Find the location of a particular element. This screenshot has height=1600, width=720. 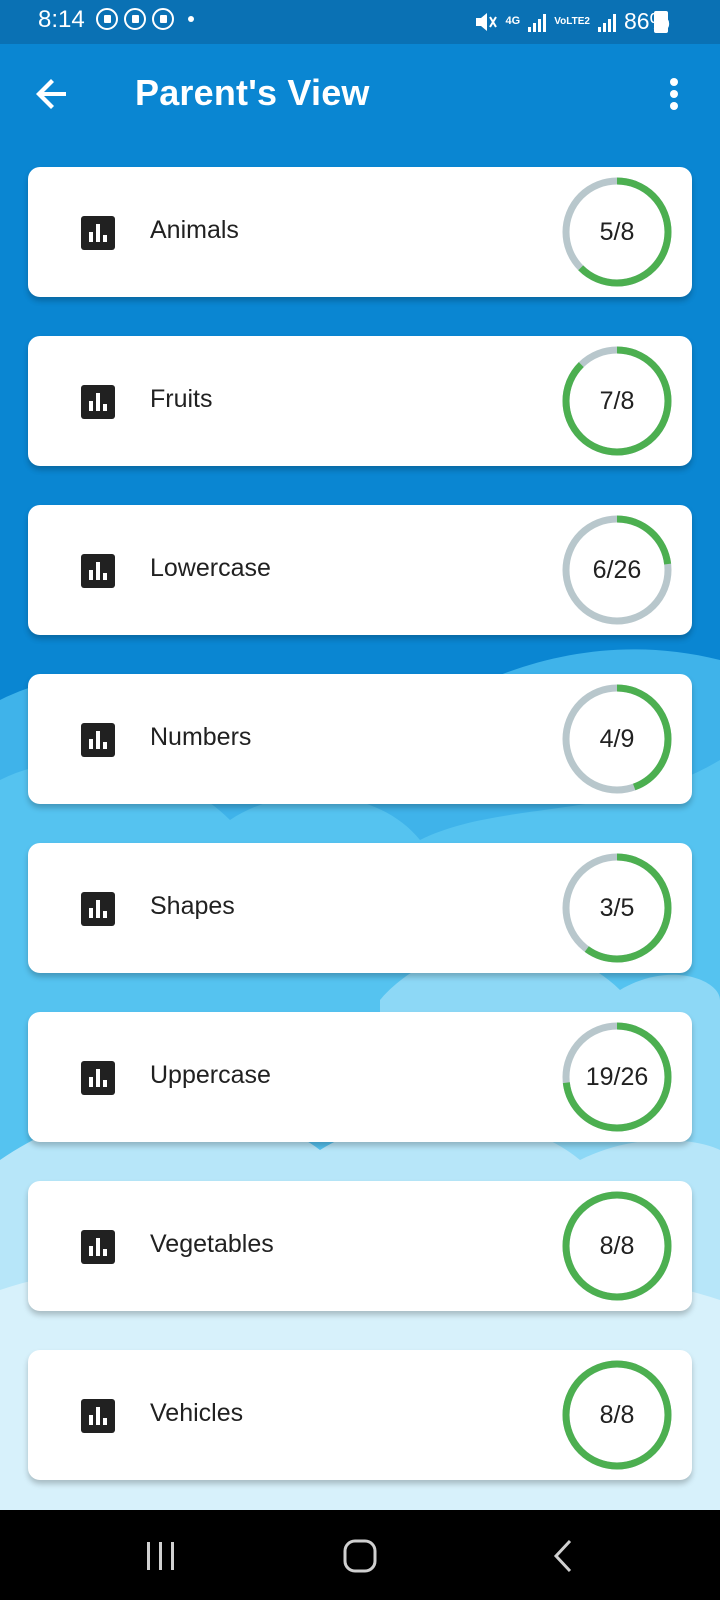

volte-label: VoLTE2 is located at coordinates (572, 21).